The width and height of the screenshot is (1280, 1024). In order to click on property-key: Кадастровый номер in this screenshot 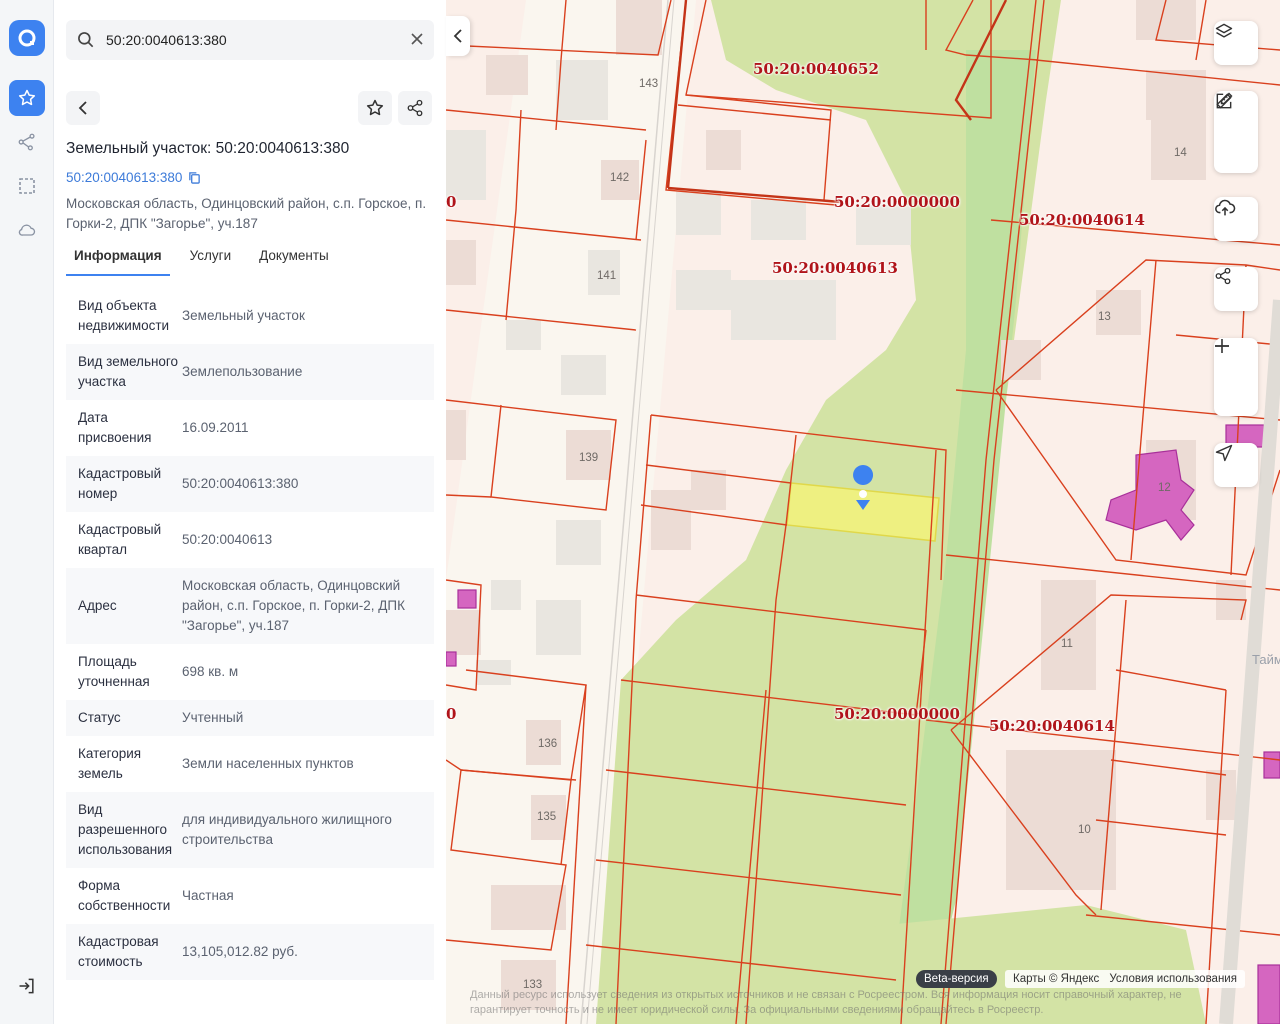, I will do `click(120, 483)`.